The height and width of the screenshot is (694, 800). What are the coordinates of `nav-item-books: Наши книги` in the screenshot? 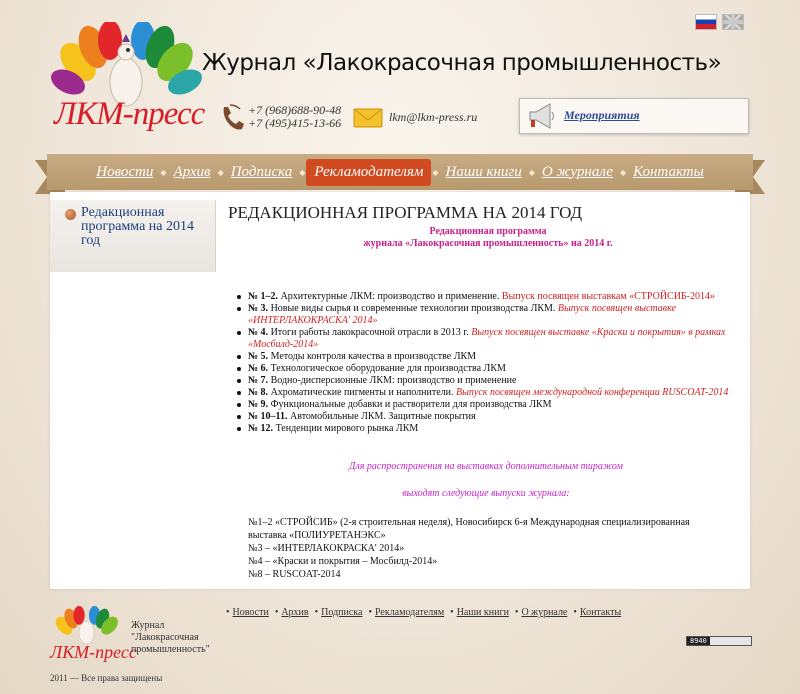 It's located at (484, 172).